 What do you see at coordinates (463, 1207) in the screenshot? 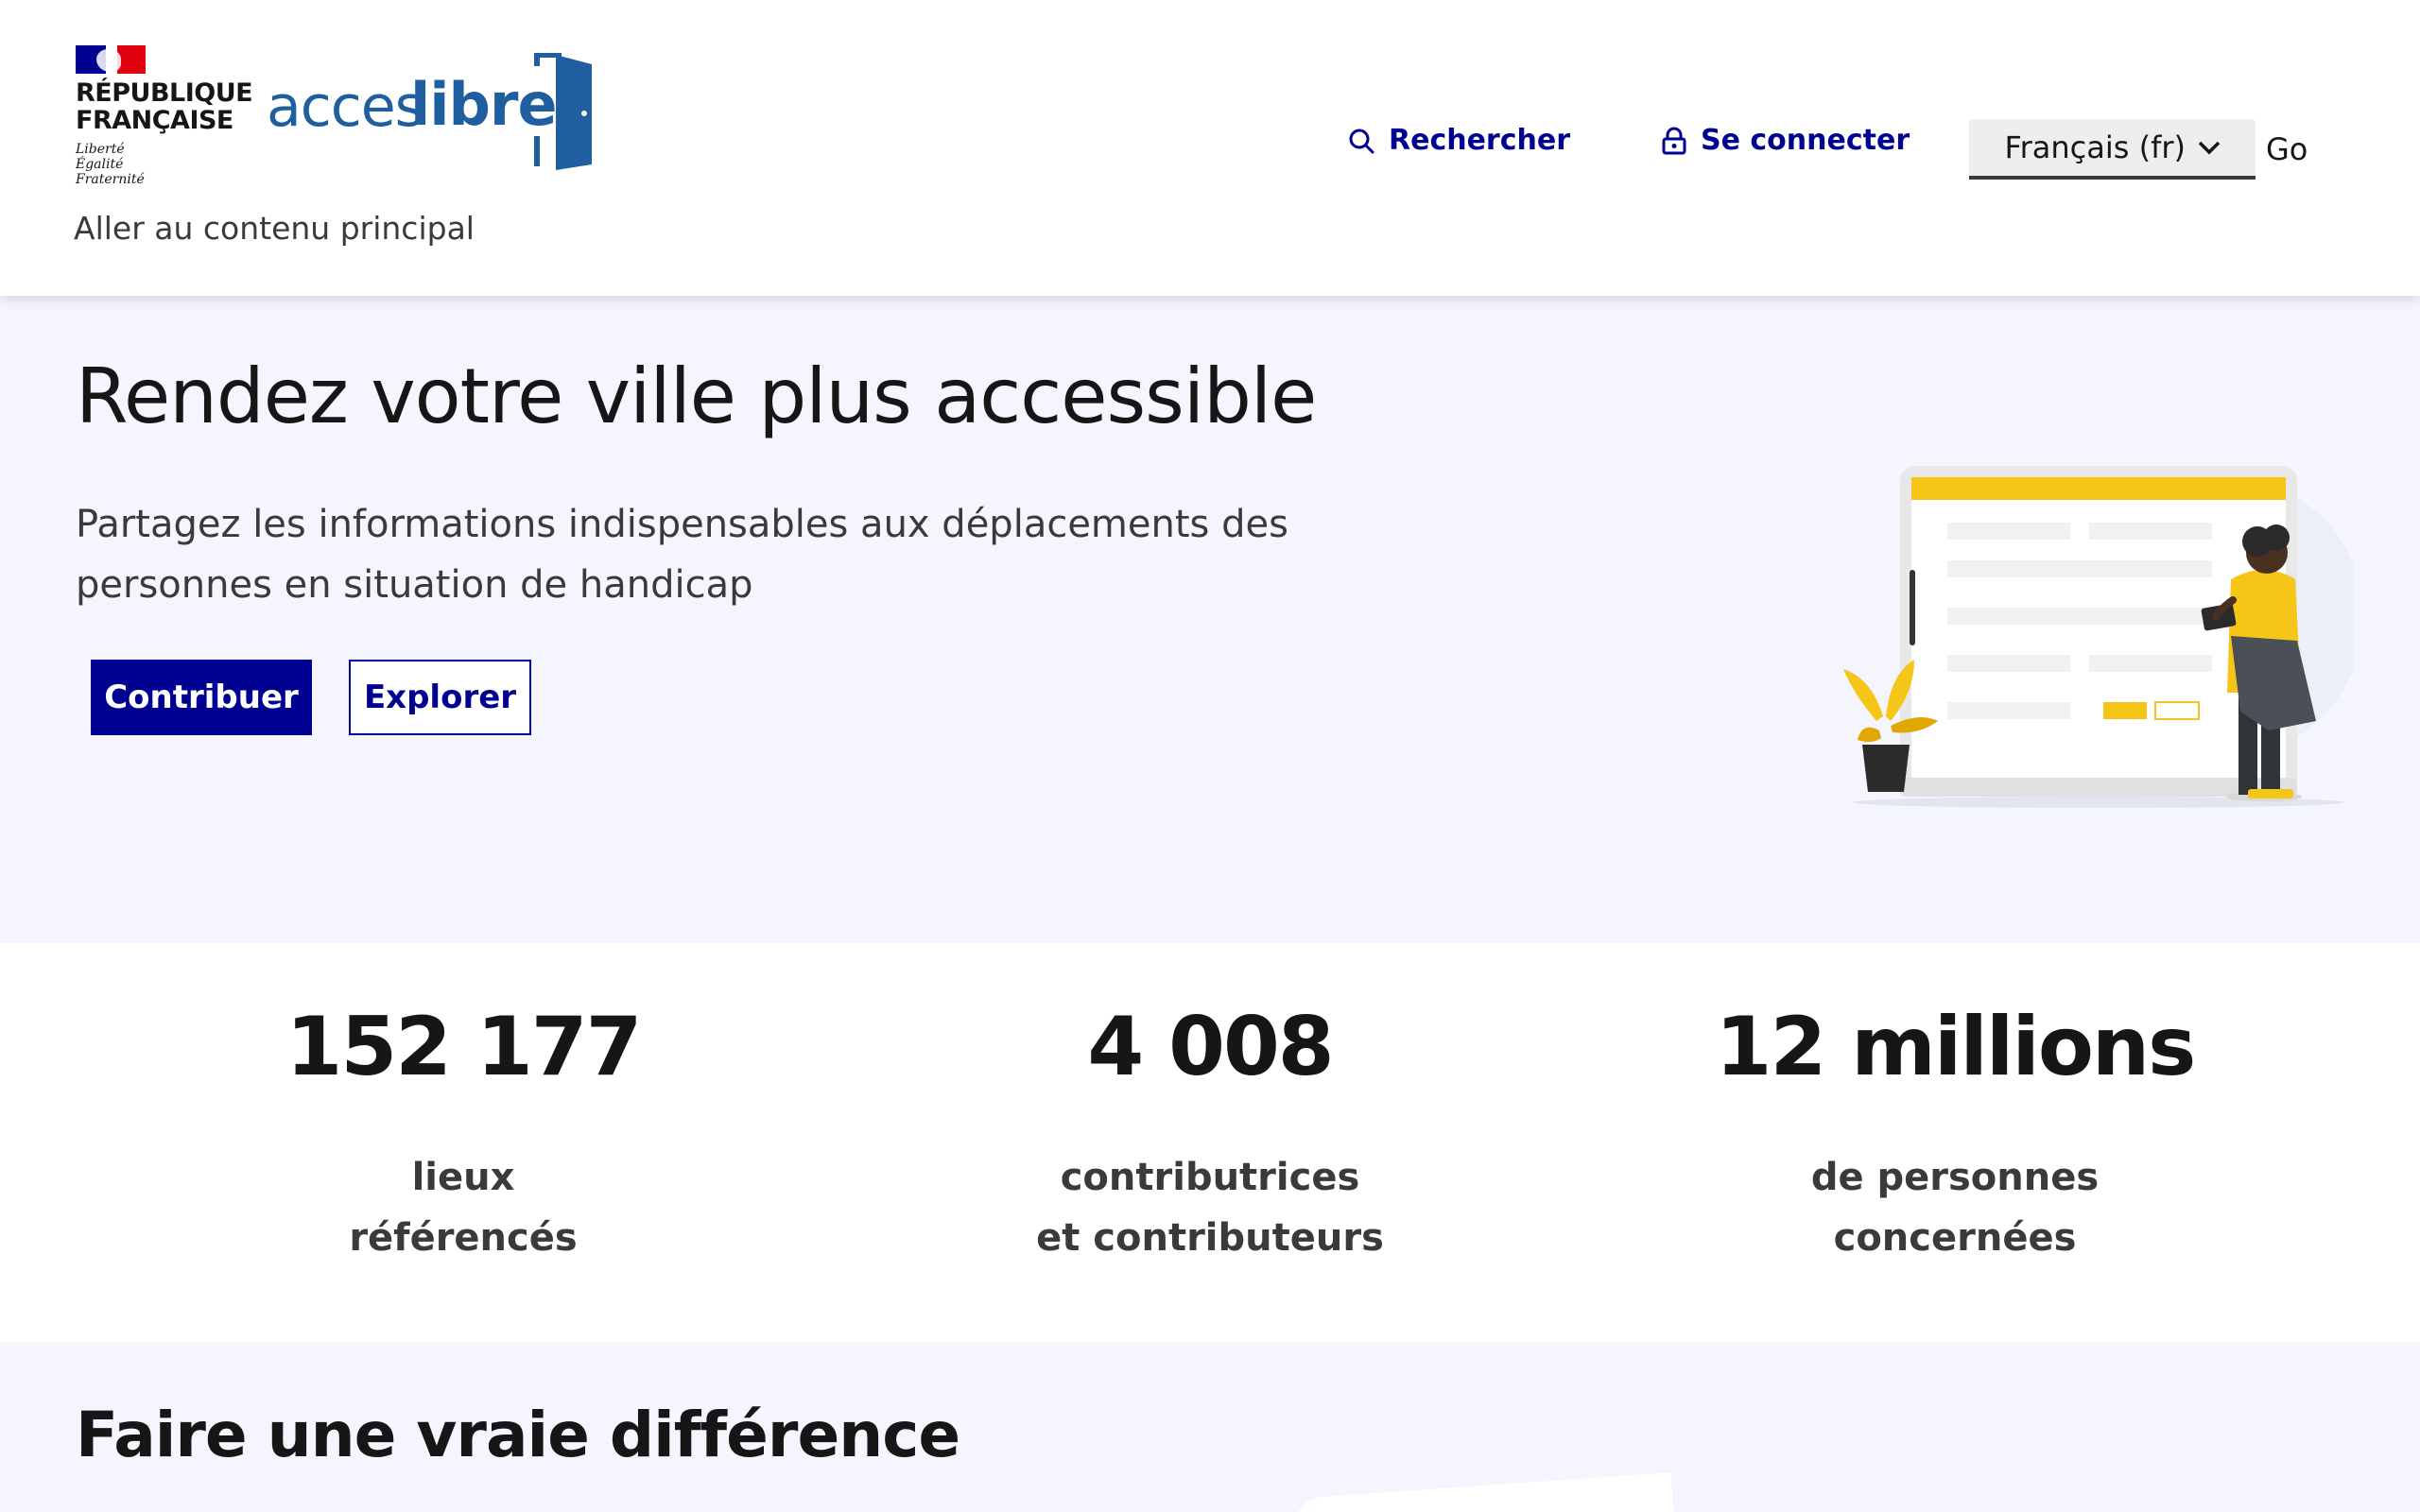
I see `stat-label: lieux référencés` at bounding box center [463, 1207].